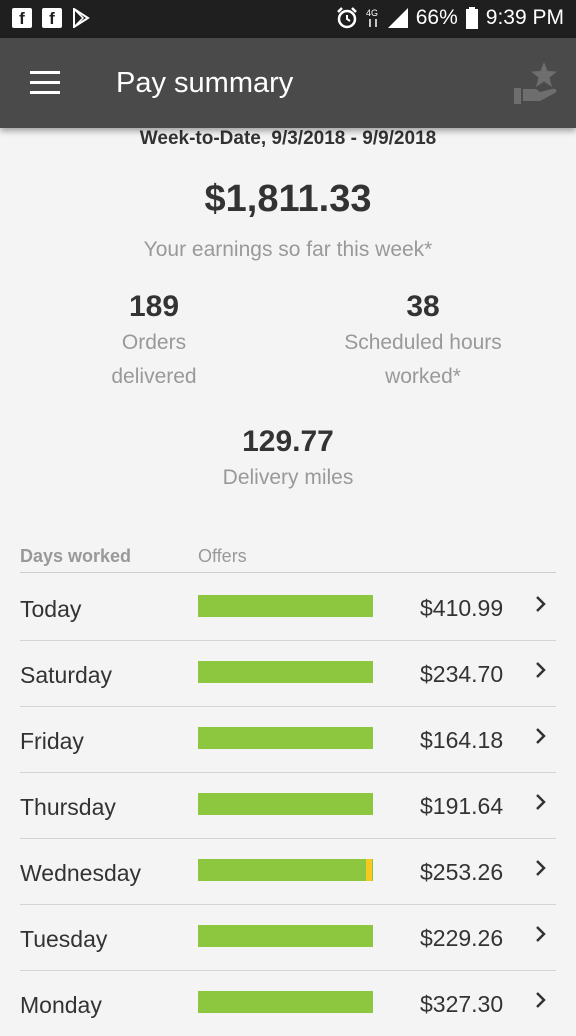  Describe the element at coordinates (288, 199) in the screenshot. I see `total-earnings: $1,811.33` at that location.